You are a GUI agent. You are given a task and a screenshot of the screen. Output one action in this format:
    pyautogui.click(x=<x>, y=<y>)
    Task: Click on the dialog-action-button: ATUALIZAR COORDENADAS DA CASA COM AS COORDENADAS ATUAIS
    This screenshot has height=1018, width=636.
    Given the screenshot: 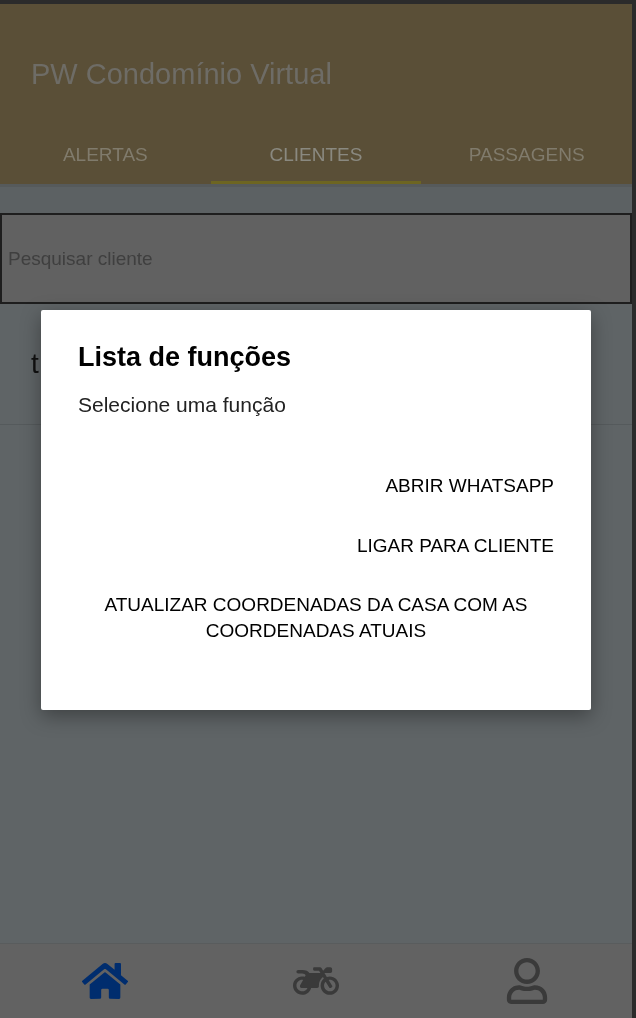 What is the action you would take?
    pyautogui.click(x=316, y=618)
    